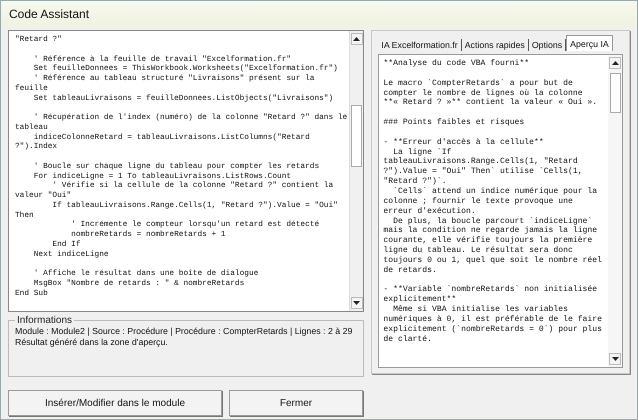 This screenshot has height=420, width=638. I want to click on group-title: Informations, so click(45, 320).